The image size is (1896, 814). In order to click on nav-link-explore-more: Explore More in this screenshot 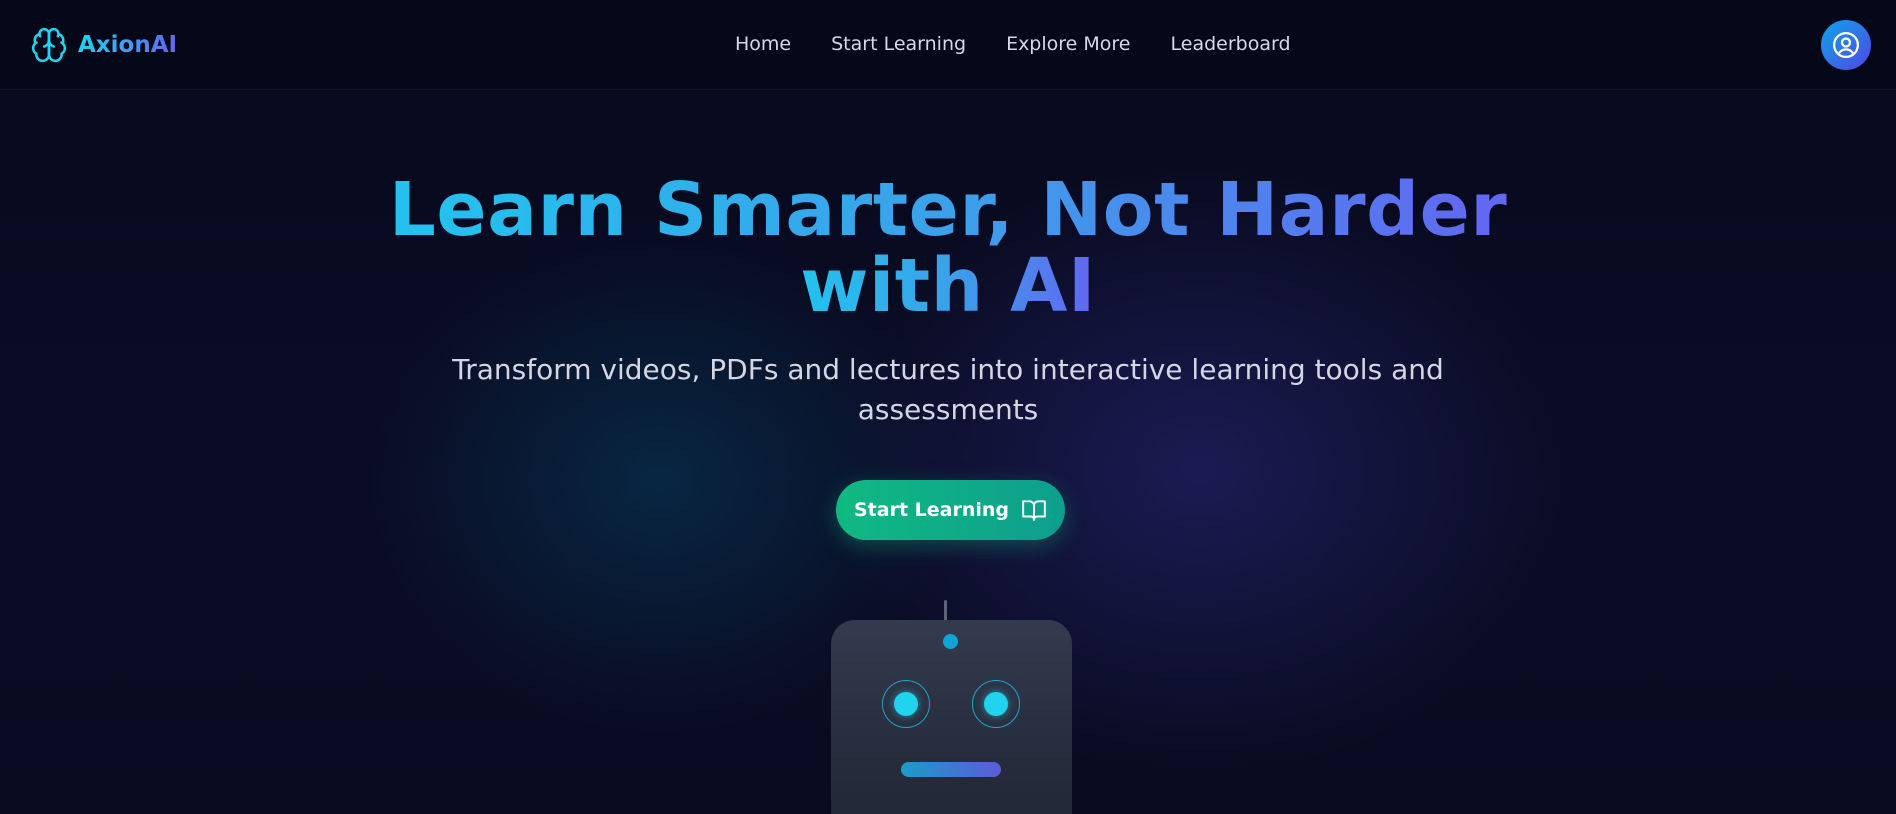, I will do `click(1068, 44)`.